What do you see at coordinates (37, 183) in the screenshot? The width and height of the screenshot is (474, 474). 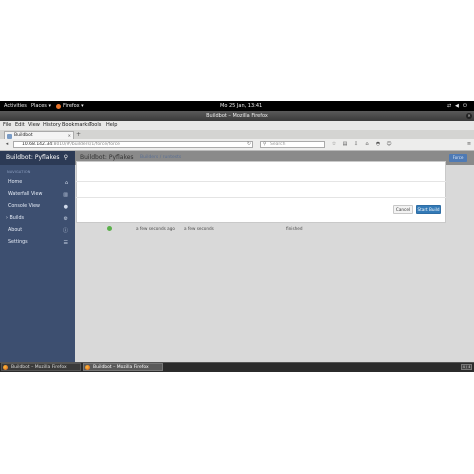 I see `sidebar-item-home: Home ⌂` at bounding box center [37, 183].